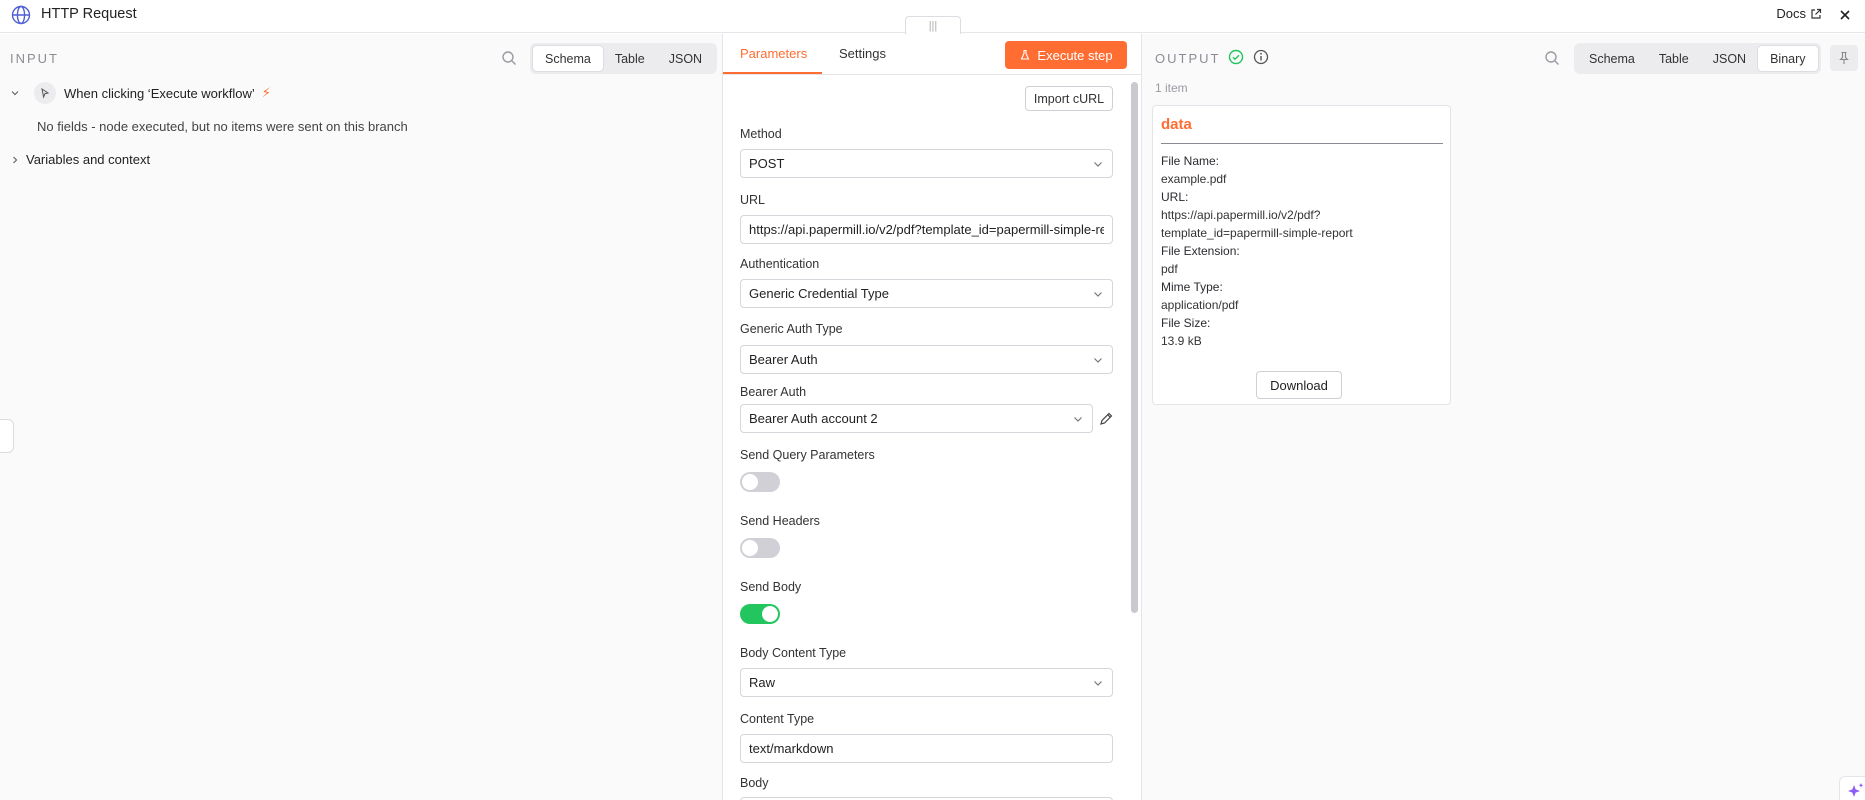 The height and width of the screenshot is (800, 1865). Describe the element at coordinates (1816, 13) in the screenshot. I see `external-link-icon` at that location.